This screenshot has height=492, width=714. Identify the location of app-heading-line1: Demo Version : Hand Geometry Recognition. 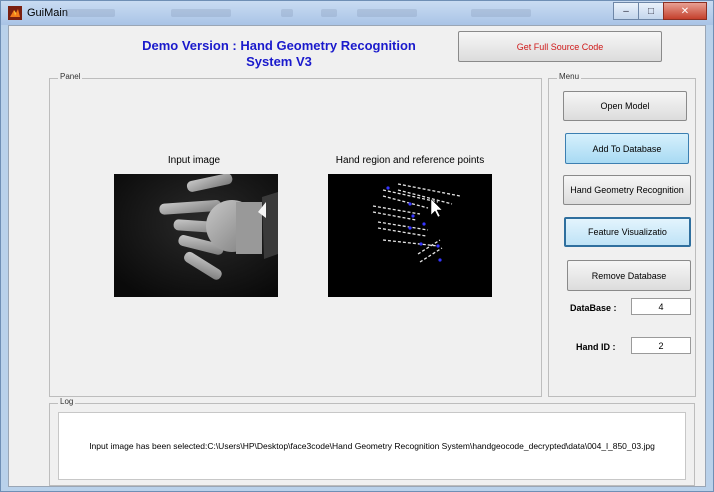
(279, 45).